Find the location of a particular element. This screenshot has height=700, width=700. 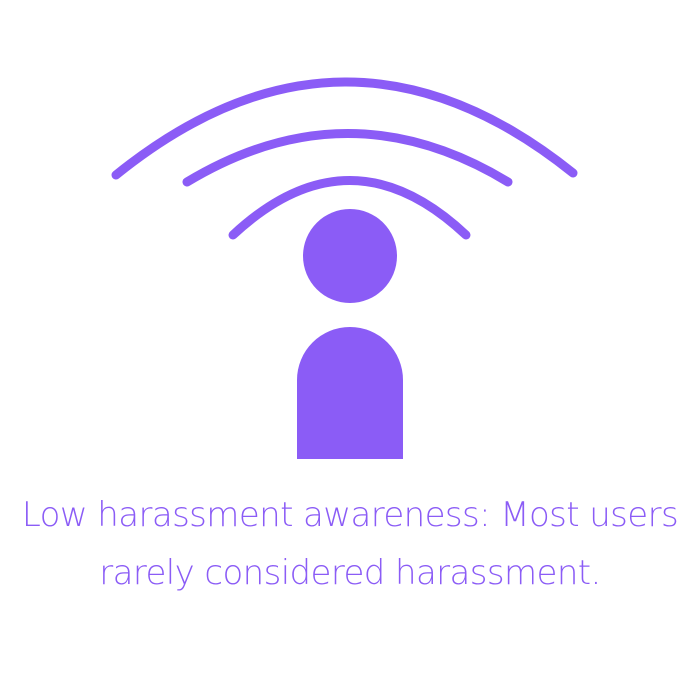

person-body is located at coordinates (350, 393).